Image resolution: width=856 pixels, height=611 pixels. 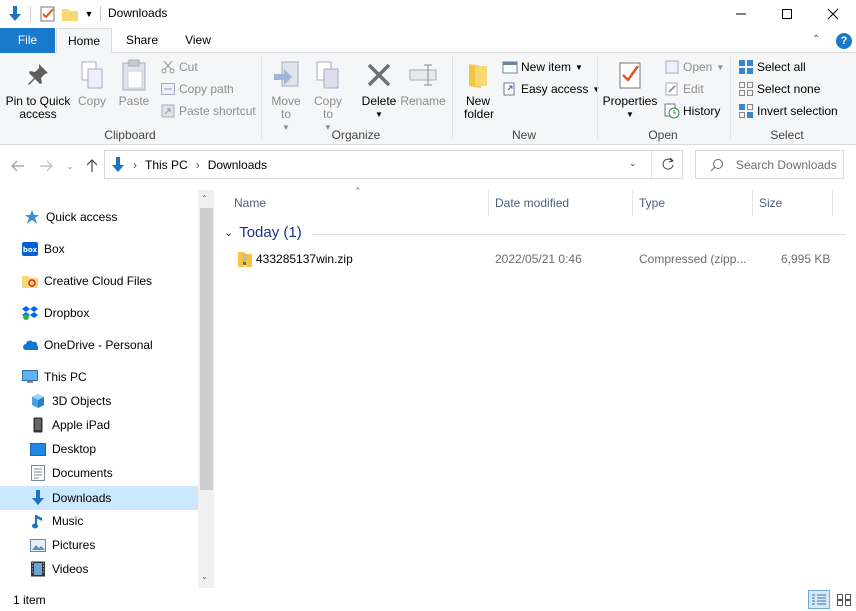 What do you see at coordinates (99, 473) in the screenshot?
I see `nav-item-documents: Documents` at bounding box center [99, 473].